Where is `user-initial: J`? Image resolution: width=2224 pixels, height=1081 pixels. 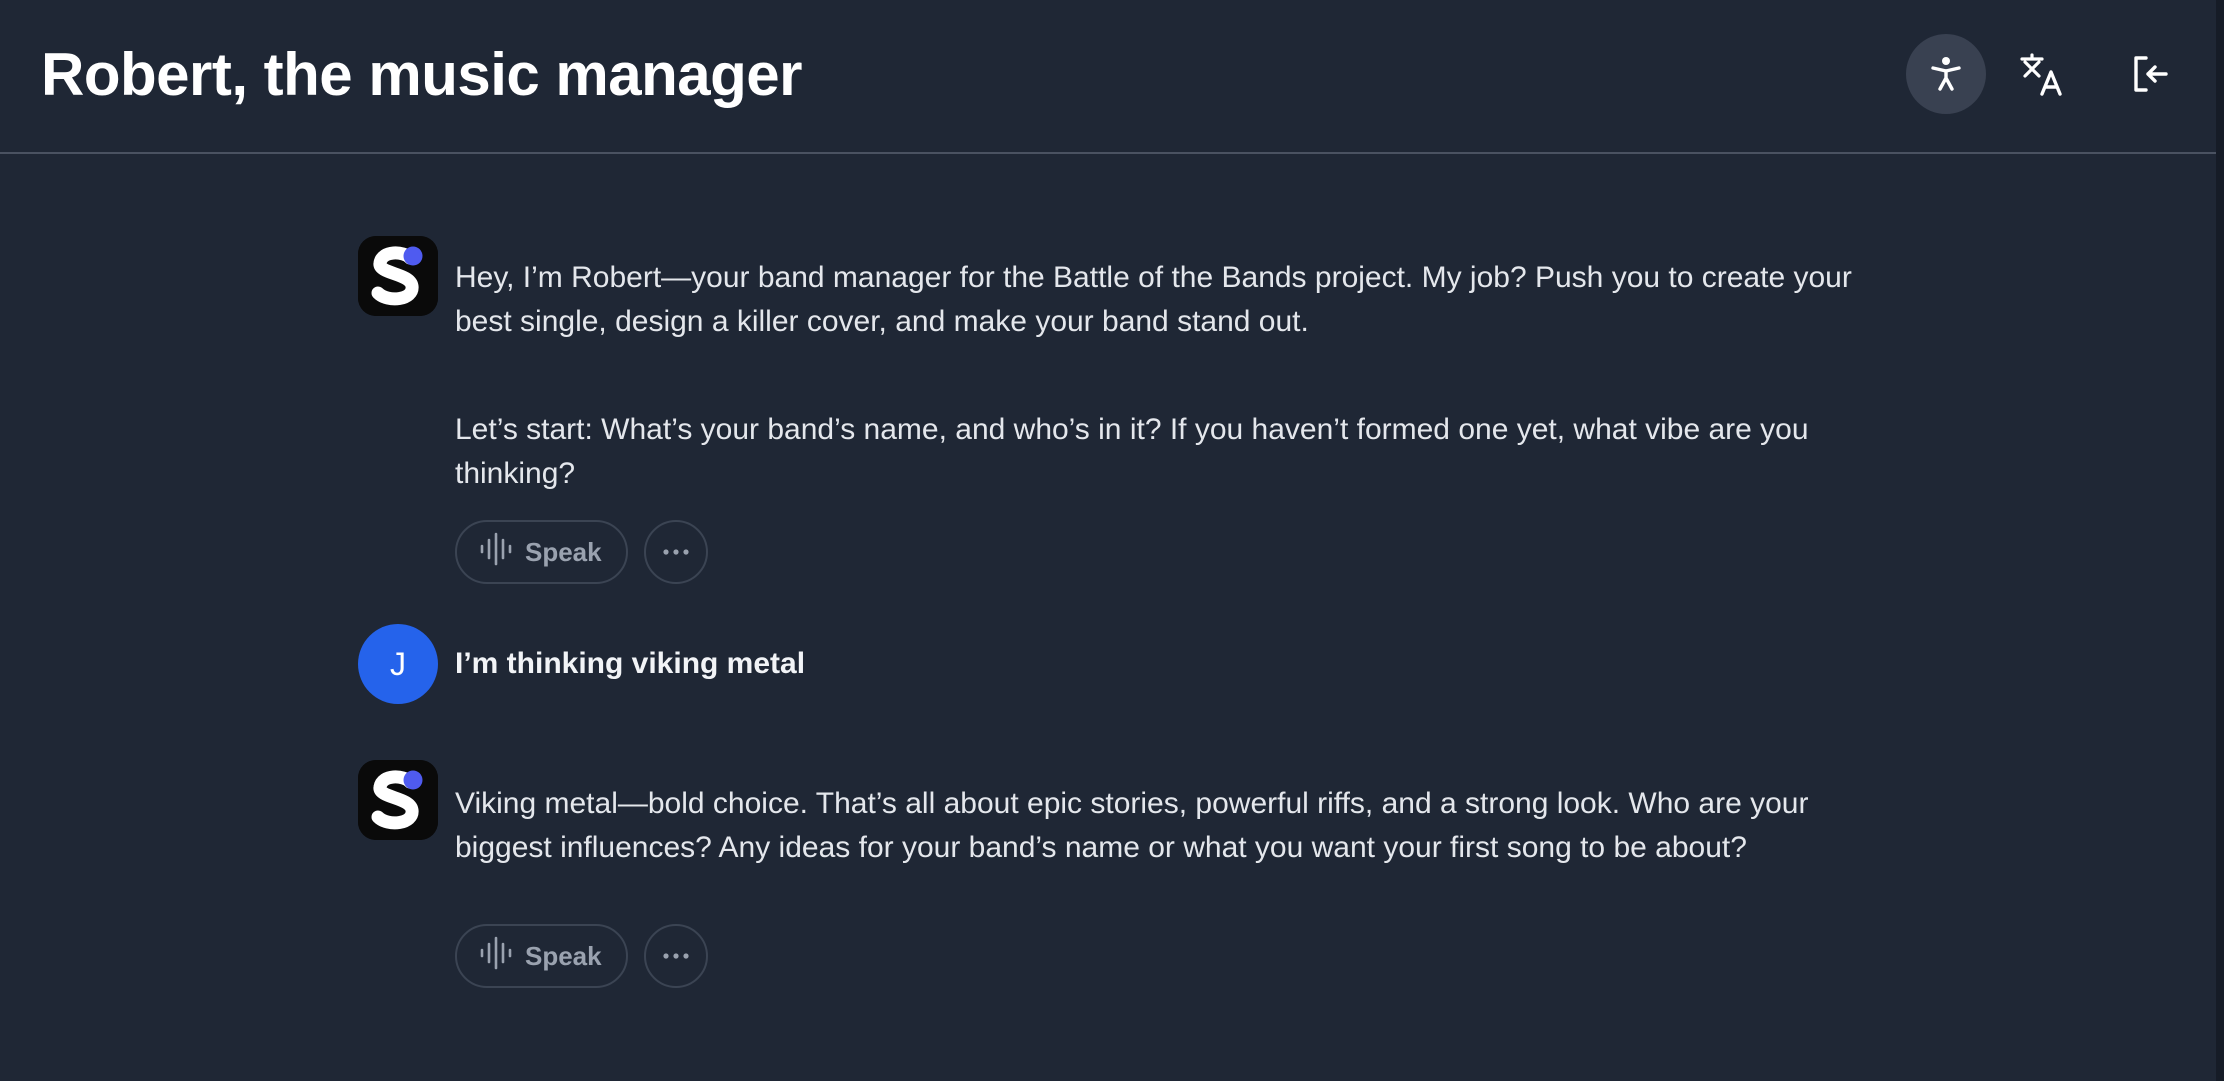 user-initial: J is located at coordinates (398, 663).